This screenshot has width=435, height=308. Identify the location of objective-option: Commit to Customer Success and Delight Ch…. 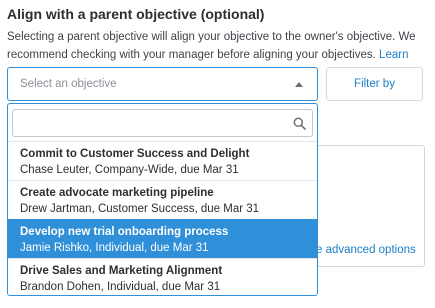
(162, 160).